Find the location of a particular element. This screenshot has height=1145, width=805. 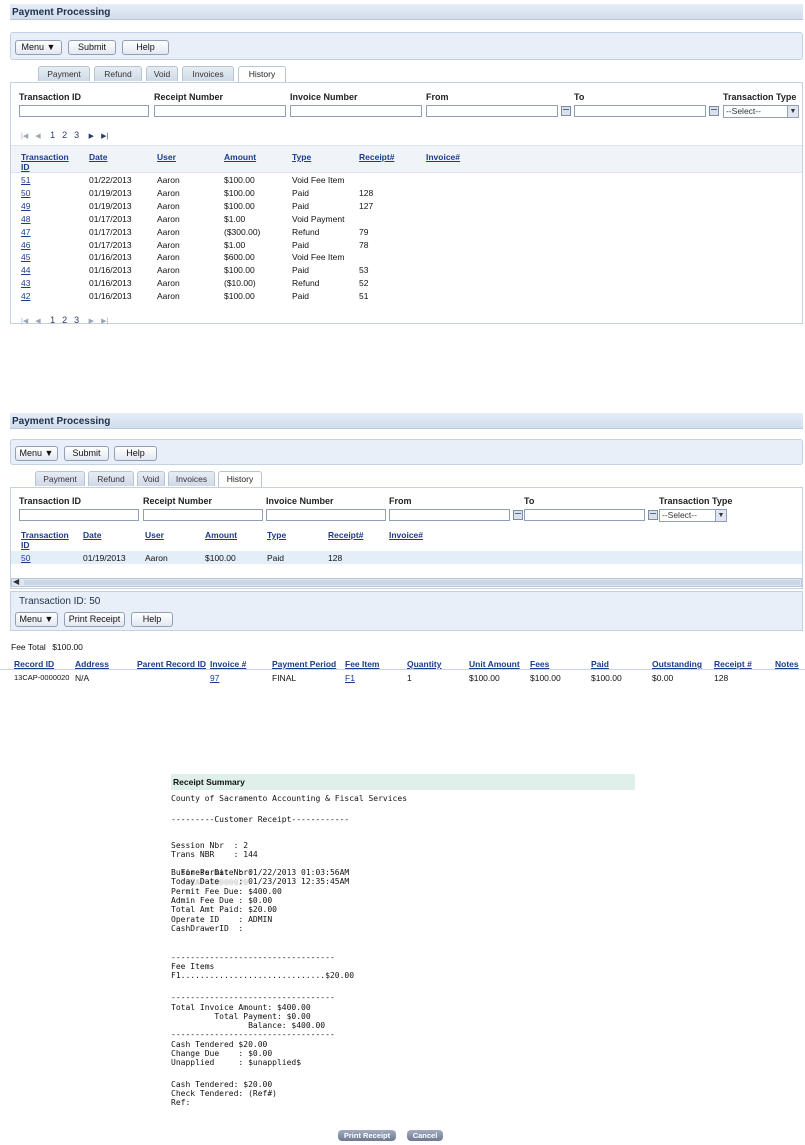

table-row: 45 01/16/2013 Aaron $600.00 Void Fee Item is located at coordinates (406, 257).